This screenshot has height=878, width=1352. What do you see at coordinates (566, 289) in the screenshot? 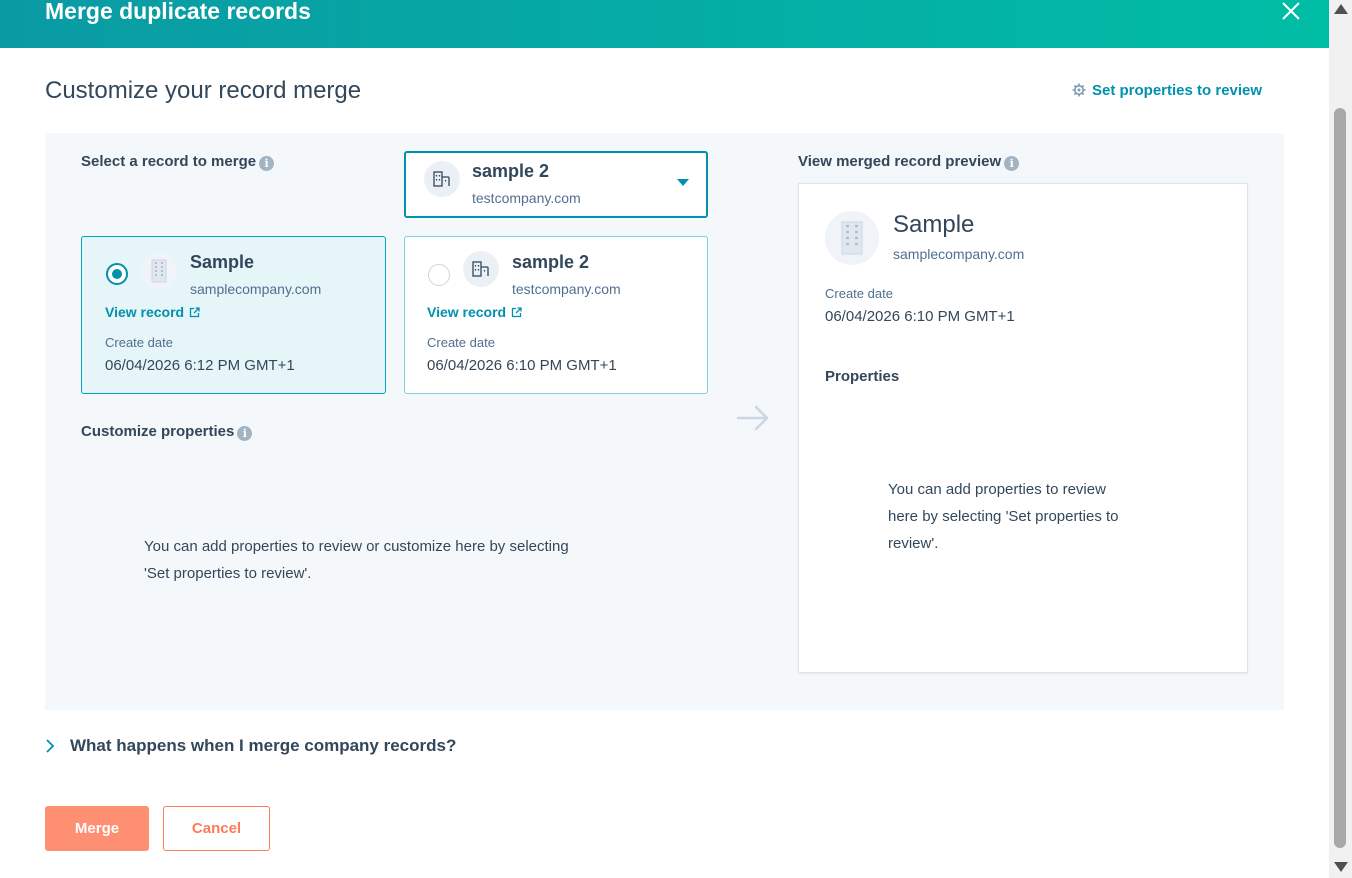
I see `record-domain: testcompany.com` at bounding box center [566, 289].